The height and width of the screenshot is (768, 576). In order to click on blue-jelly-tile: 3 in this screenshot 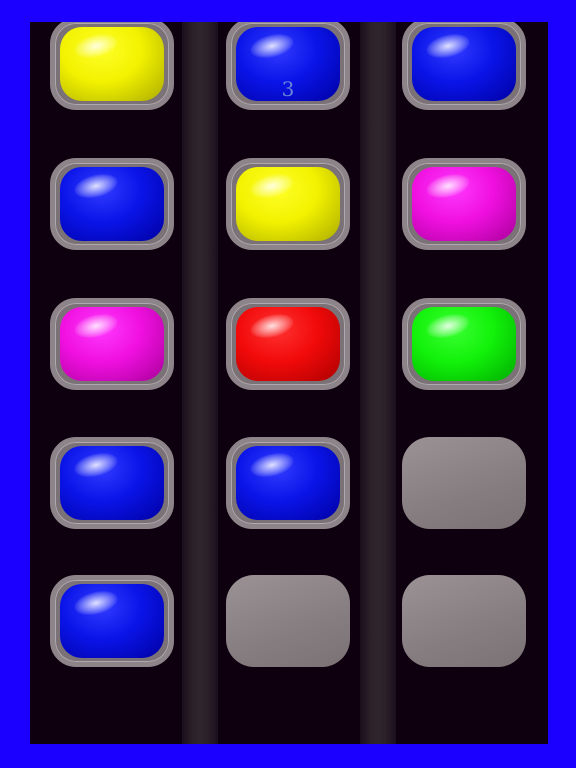, I will do `click(288, 66)`.